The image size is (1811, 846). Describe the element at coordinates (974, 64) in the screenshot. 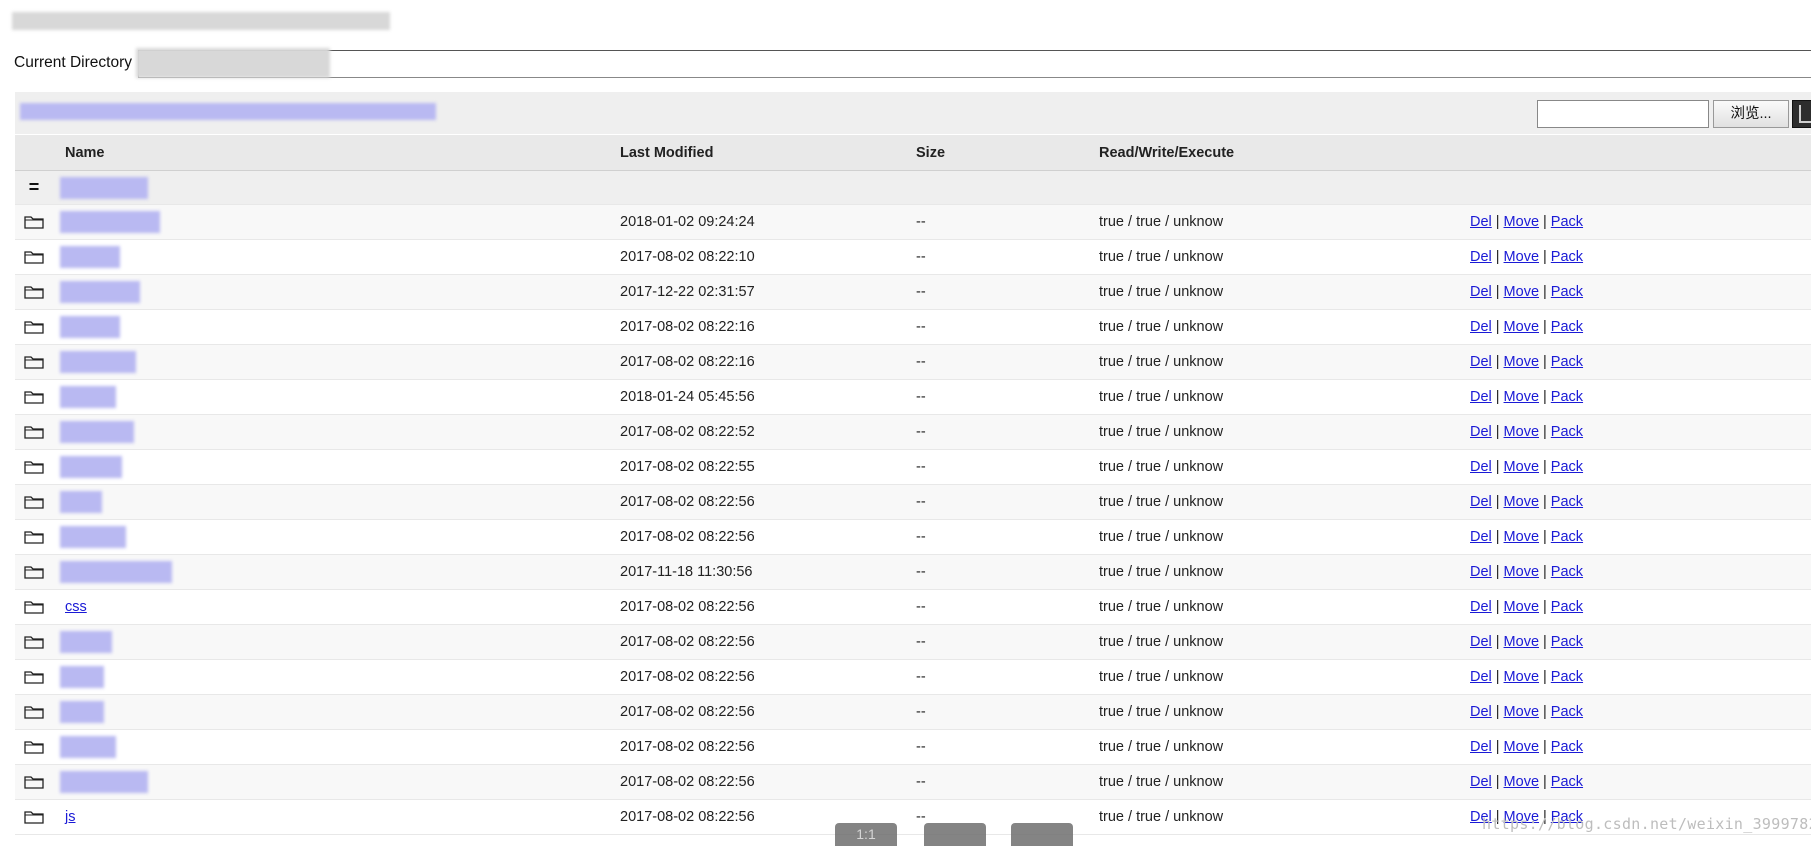

I see `current-directory-input` at that location.